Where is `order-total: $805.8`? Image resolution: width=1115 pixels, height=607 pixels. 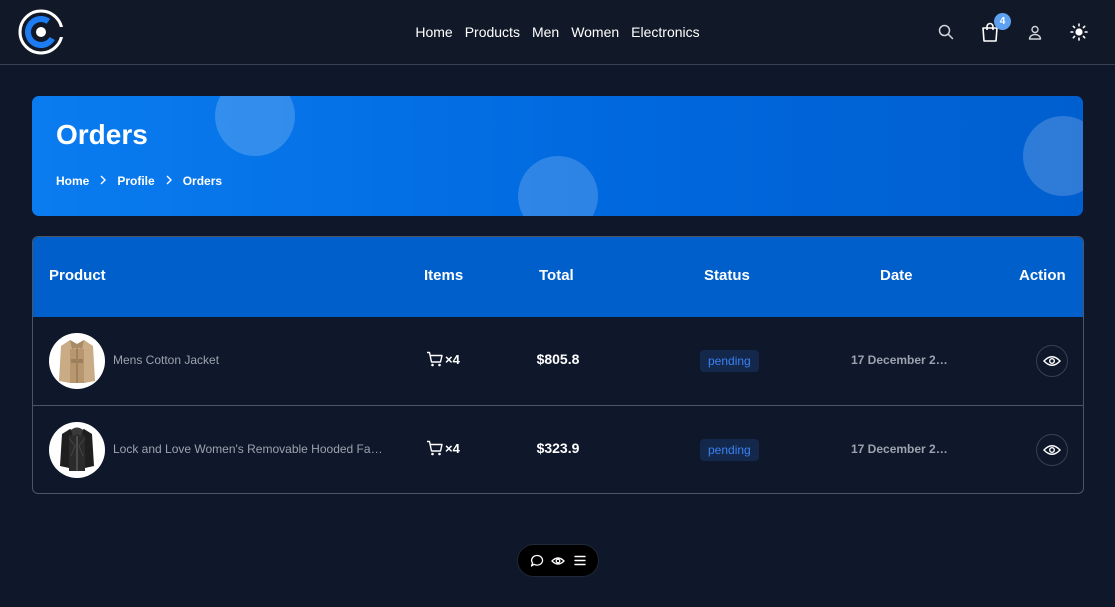
order-total: $805.8 is located at coordinates (558, 359).